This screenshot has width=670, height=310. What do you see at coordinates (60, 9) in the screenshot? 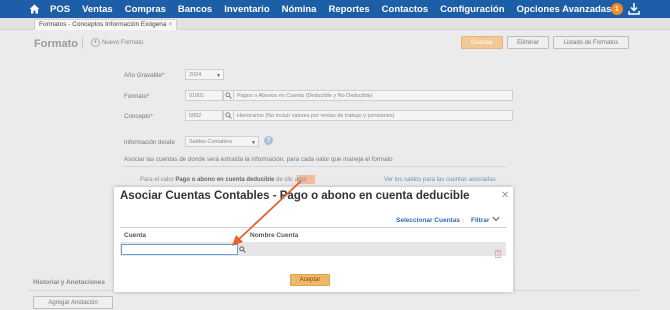
I see `nav-pos: POS` at bounding box center [60, 9].